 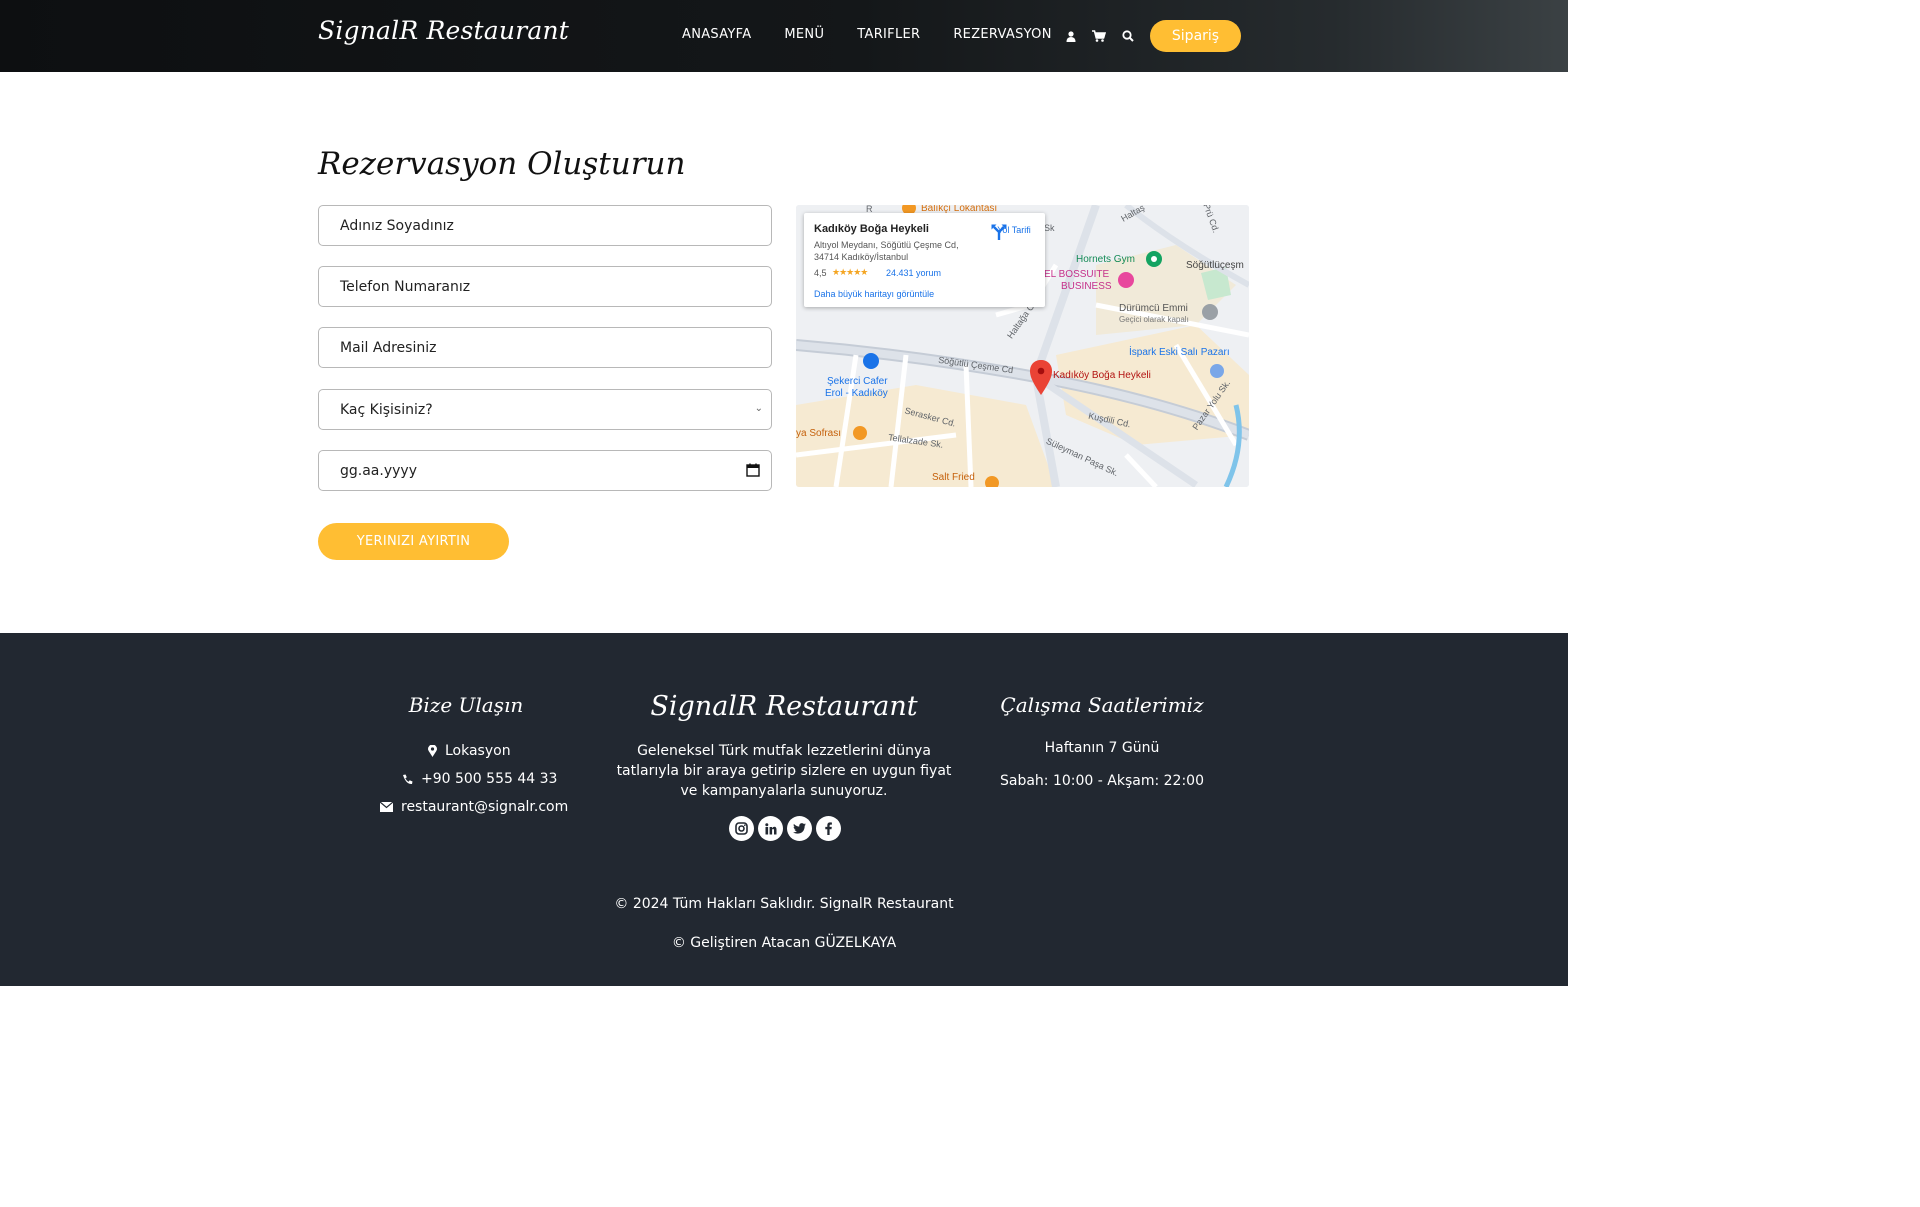 I want to click on map-label-ispark: İspark Eski Salı Pazarı, so click(x=1179, y=352).